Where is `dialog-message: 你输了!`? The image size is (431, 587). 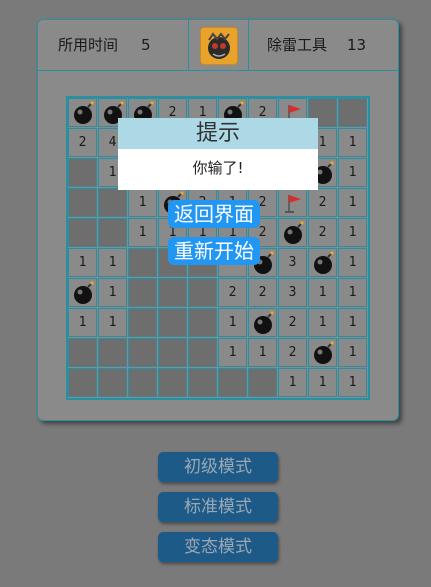
dialog-message: 你输了! is located at coordinates (218, 168).